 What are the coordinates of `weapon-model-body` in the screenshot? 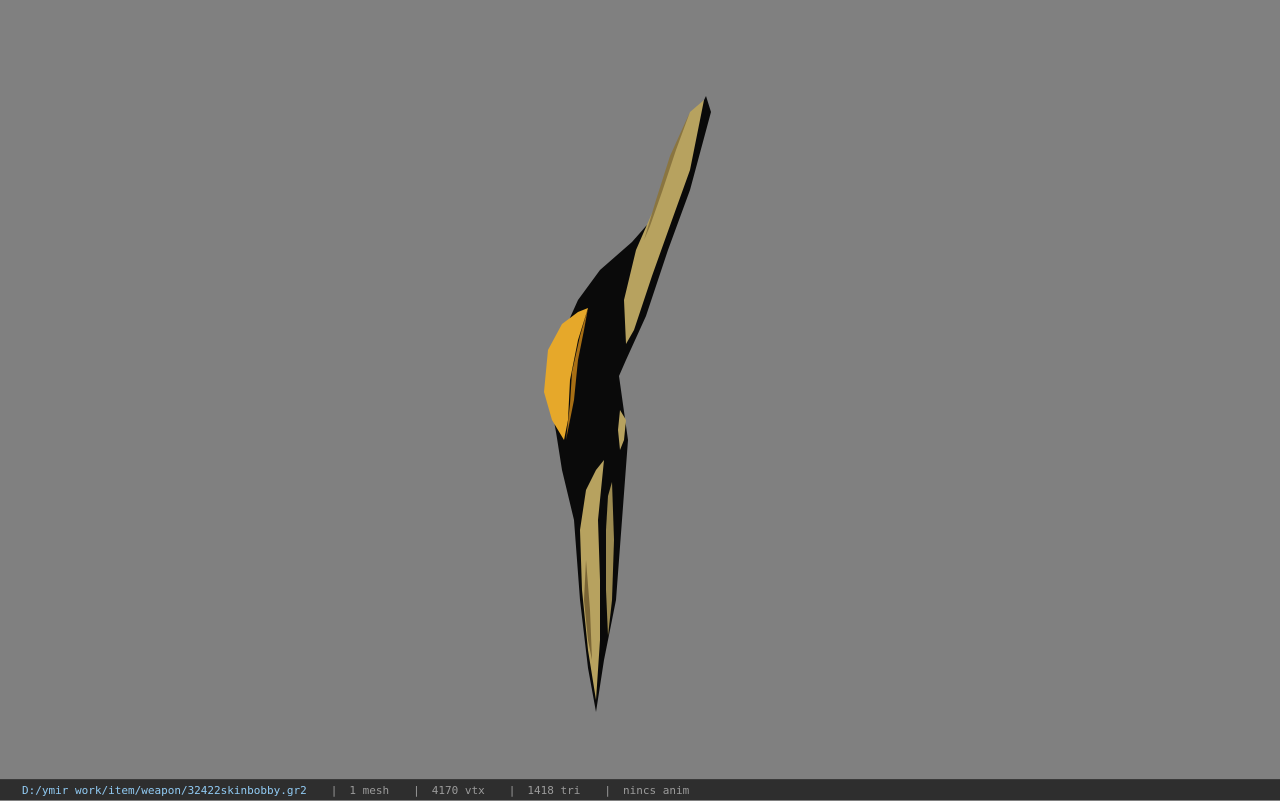 It's located at (630, 404).